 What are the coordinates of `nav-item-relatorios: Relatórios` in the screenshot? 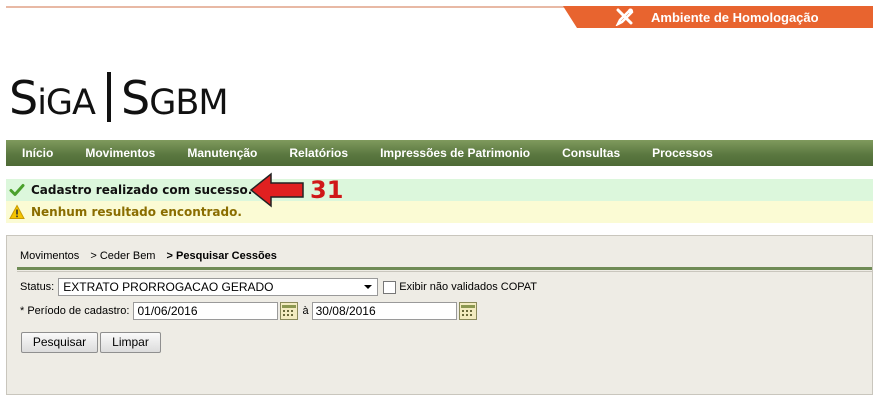 It's located at (318, 153).